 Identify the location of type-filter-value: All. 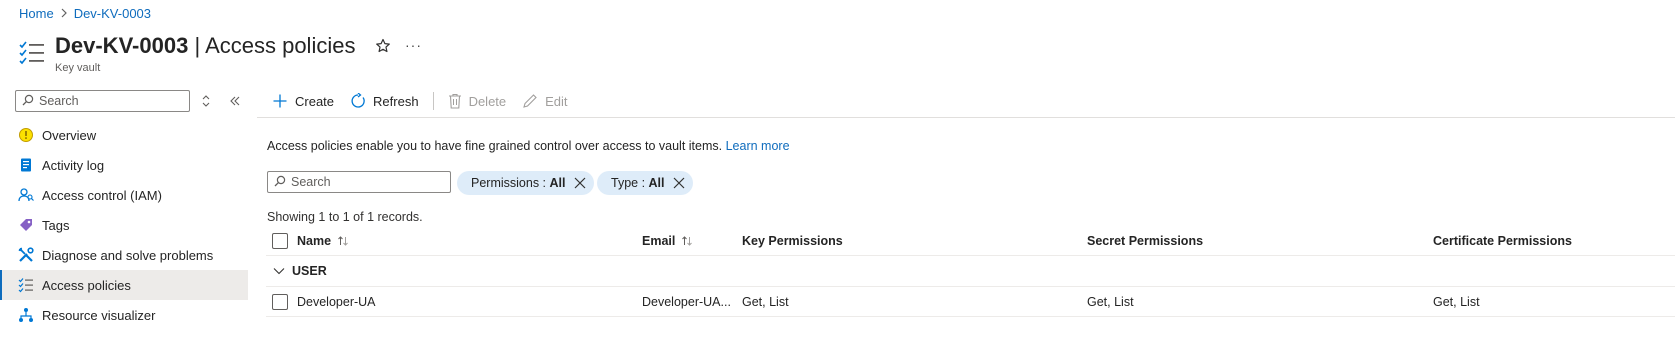
(656, 183).